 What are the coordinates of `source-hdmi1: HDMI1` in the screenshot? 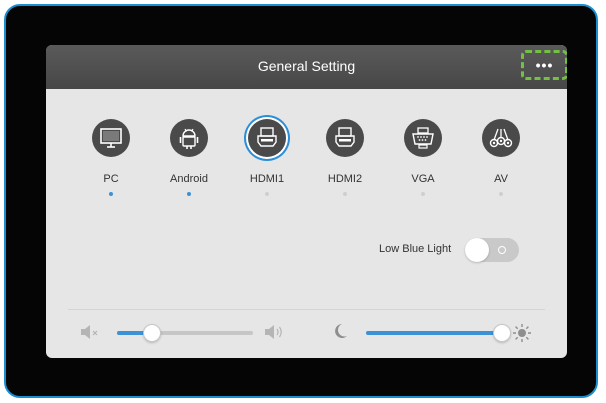 It's located at (267, 156).